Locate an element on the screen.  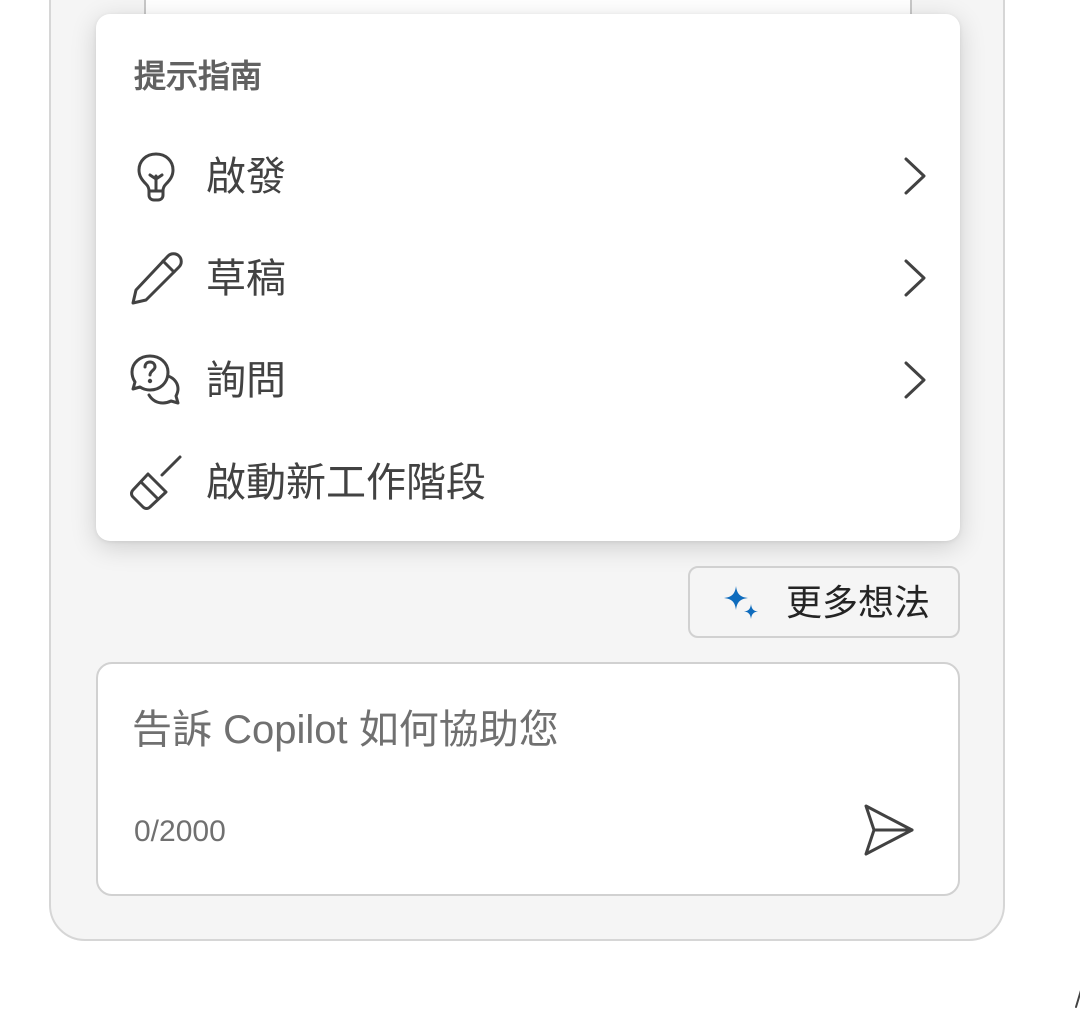
prompt-input is located at coordinates (512, 730).